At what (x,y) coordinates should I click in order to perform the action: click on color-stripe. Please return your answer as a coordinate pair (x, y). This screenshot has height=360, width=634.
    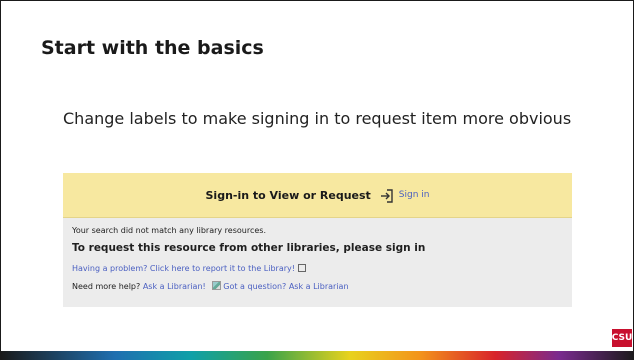
    Looking at the image, I should click on (317, 355).